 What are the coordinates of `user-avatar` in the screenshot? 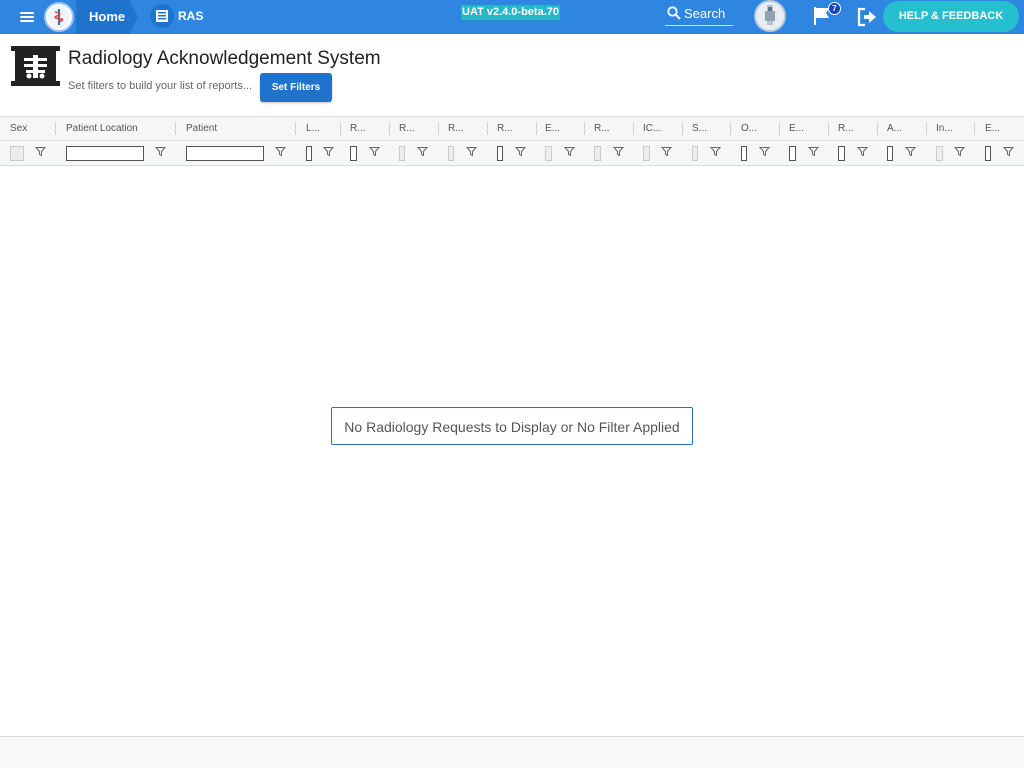 It's located at (770, 16).